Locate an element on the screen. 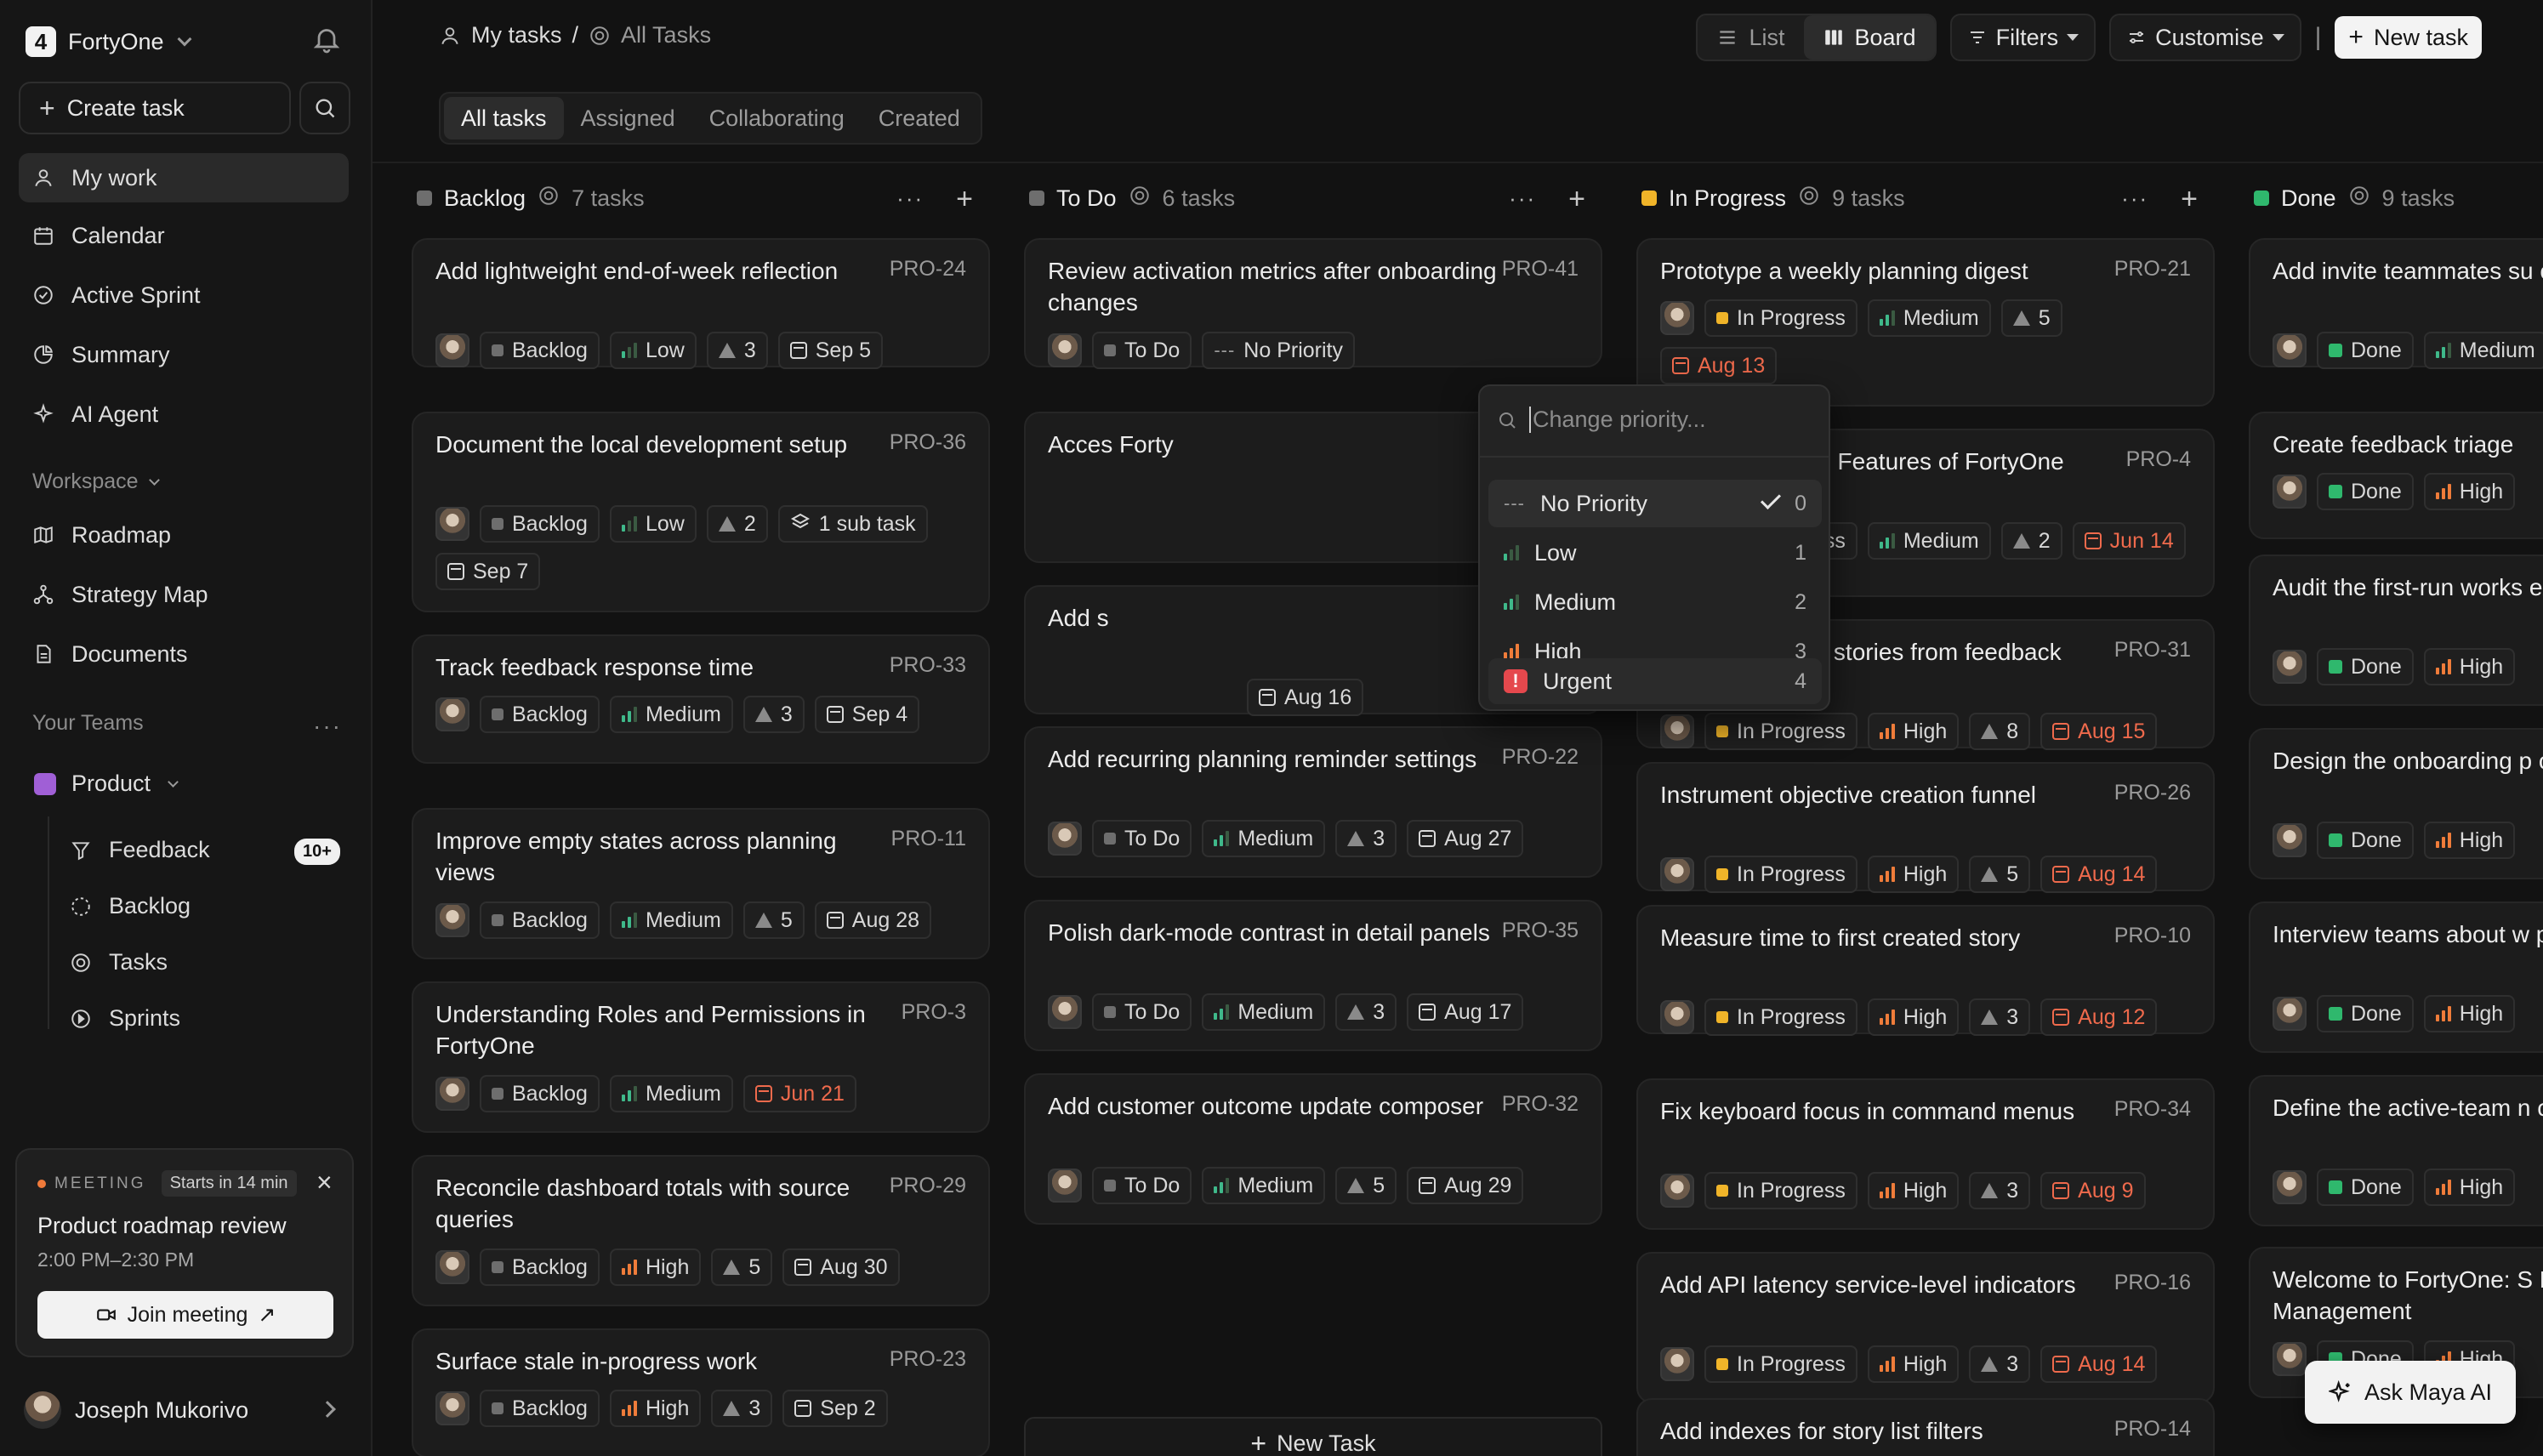  priority-option-low: Low 1 is located at coordinates (1655, 553).